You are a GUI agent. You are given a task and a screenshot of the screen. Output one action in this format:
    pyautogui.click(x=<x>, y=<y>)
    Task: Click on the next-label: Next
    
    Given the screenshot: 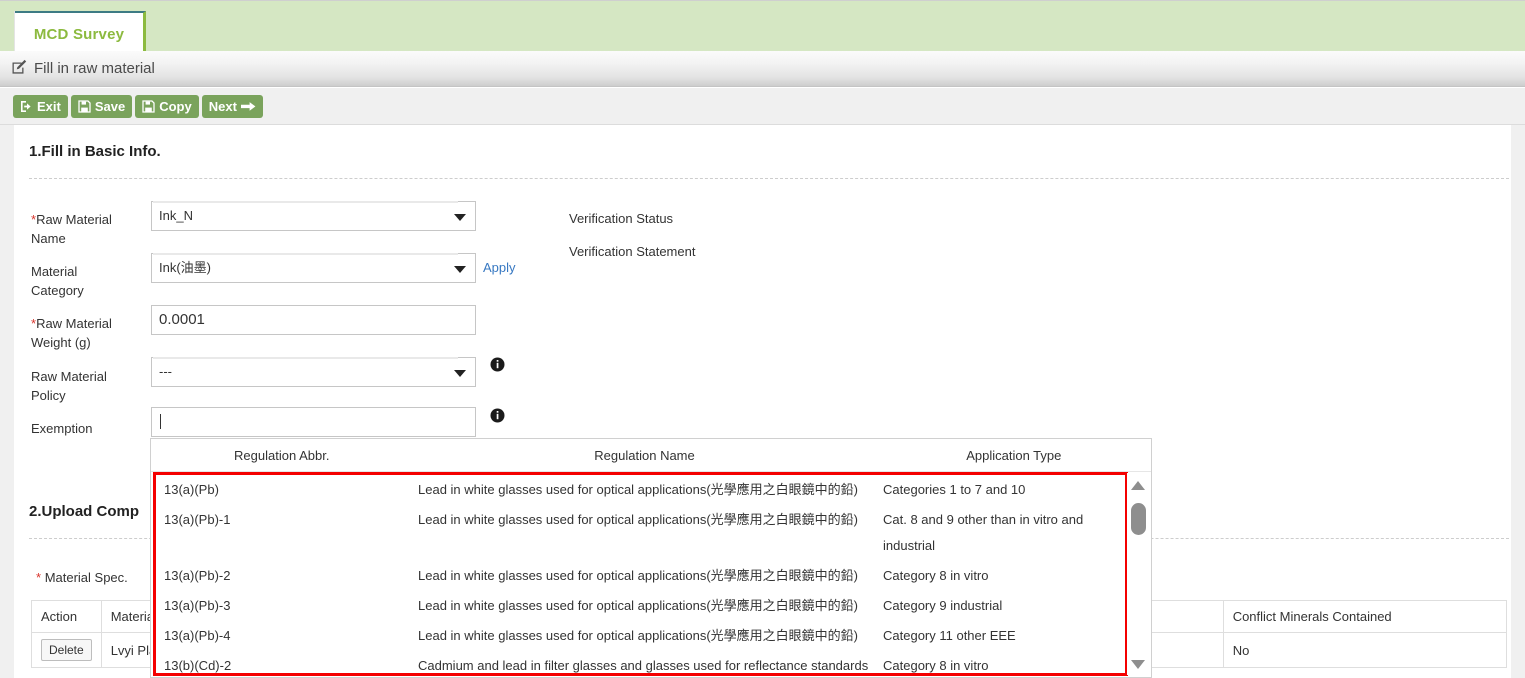 What is the action you would take?
    pyautogui.click(x=222, y=106)
    